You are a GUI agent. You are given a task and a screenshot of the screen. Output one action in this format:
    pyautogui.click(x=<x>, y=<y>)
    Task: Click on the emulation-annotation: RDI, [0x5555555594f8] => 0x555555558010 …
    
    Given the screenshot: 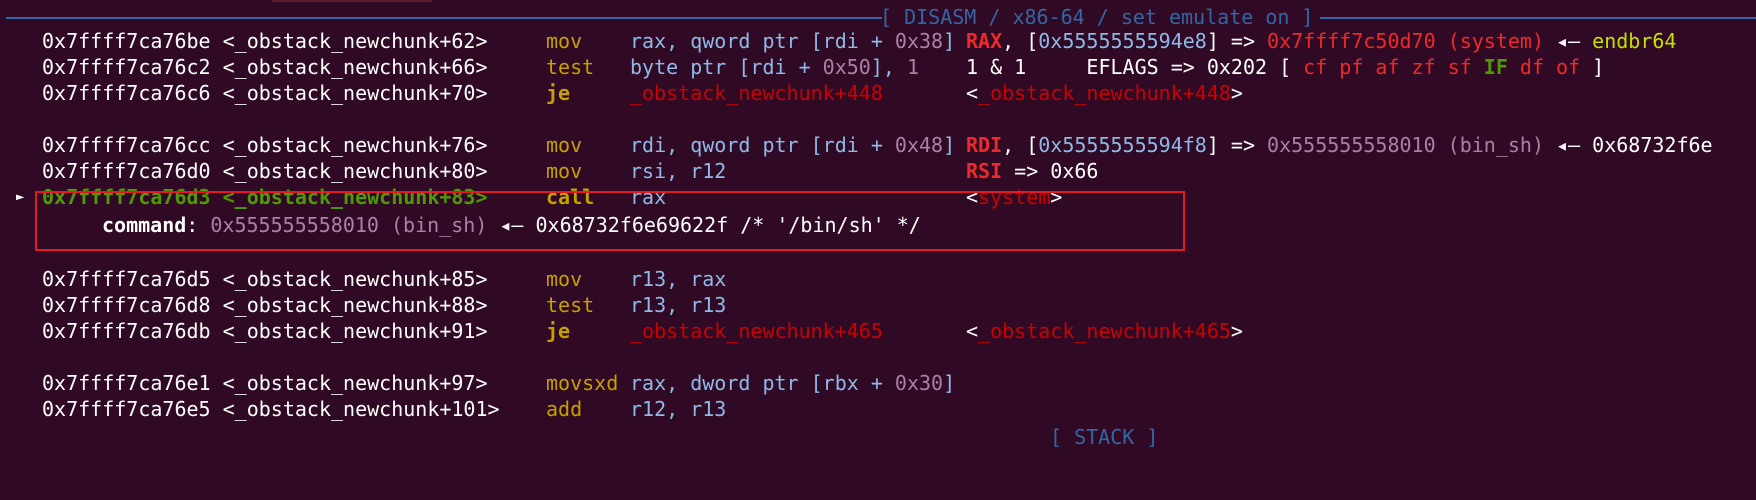 What is the action you would take?
    pyautogui.click(x=1339, y=145)
    